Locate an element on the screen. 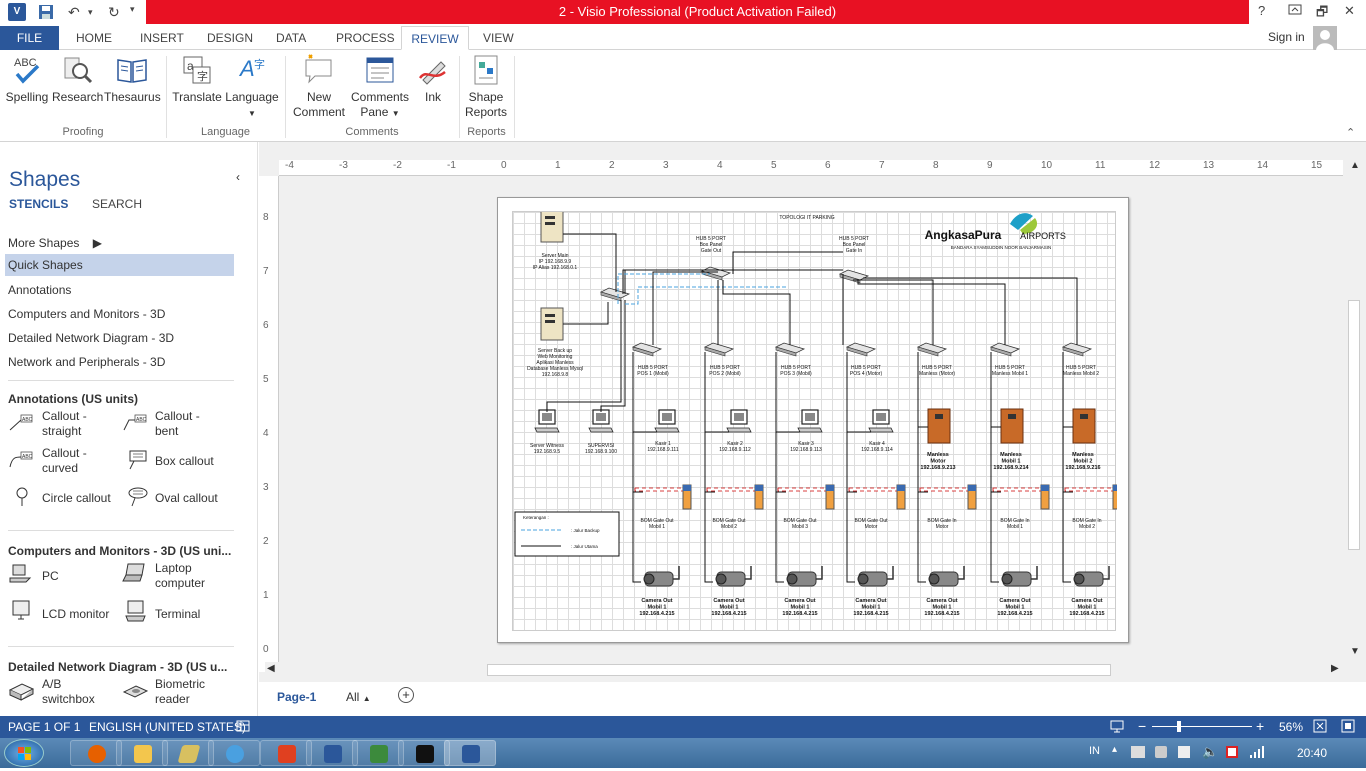 Image resolution: width=1366 pixels, height=771 pixels. stencil-network-peripherals: Network and Peripherals - 3D is located at coordinates (86, 362).